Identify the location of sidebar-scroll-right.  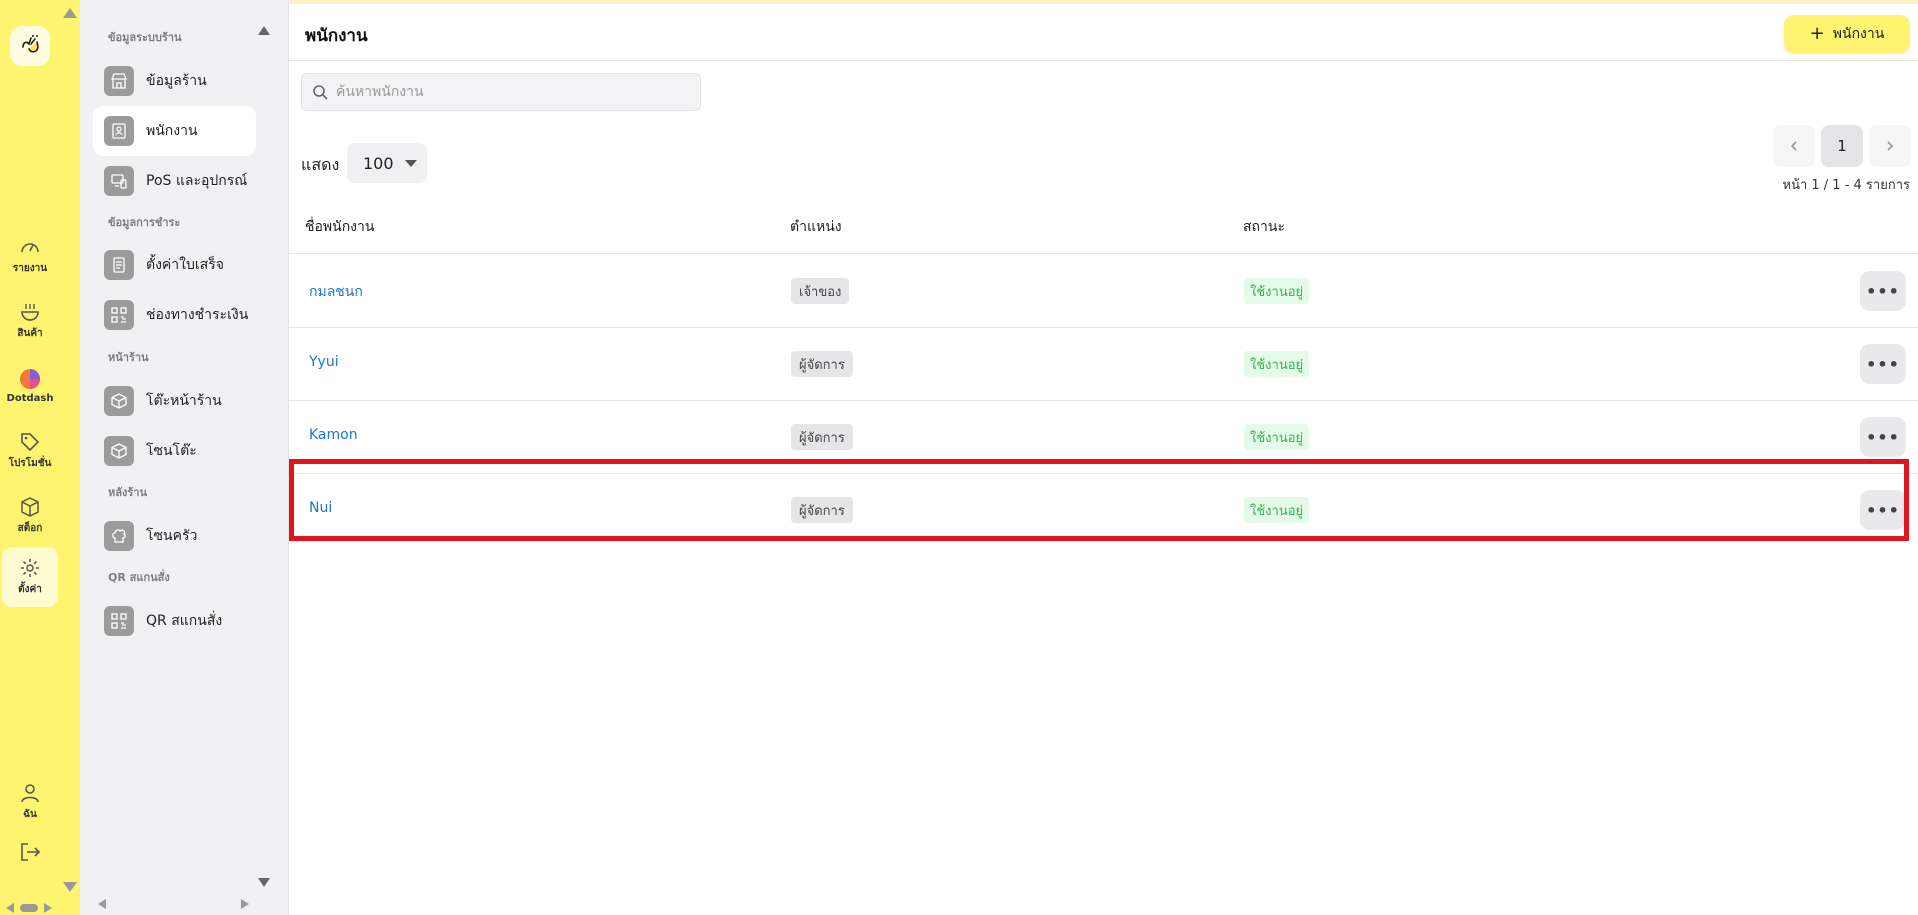
(245, 904).